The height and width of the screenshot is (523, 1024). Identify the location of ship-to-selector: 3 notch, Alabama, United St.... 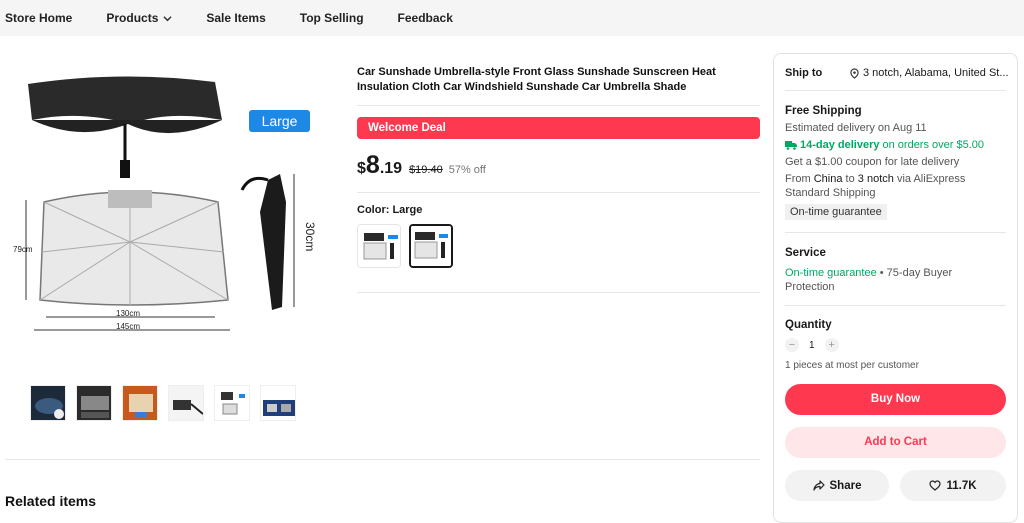
(929, 73).